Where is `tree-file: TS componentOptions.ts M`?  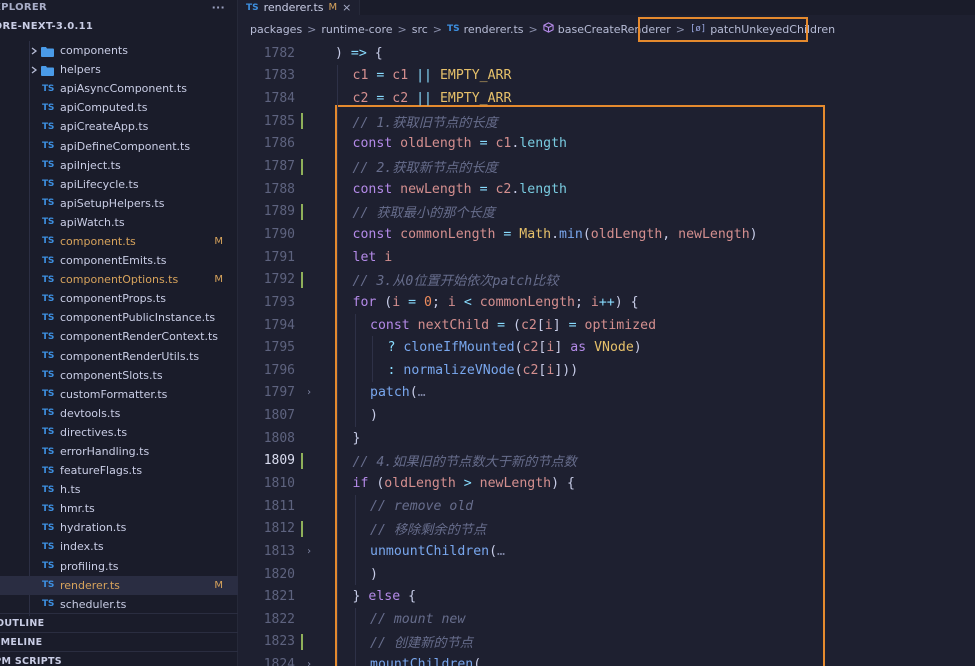
tree-file: TS componentOptions.ts M is located at coordinates (119, 279).